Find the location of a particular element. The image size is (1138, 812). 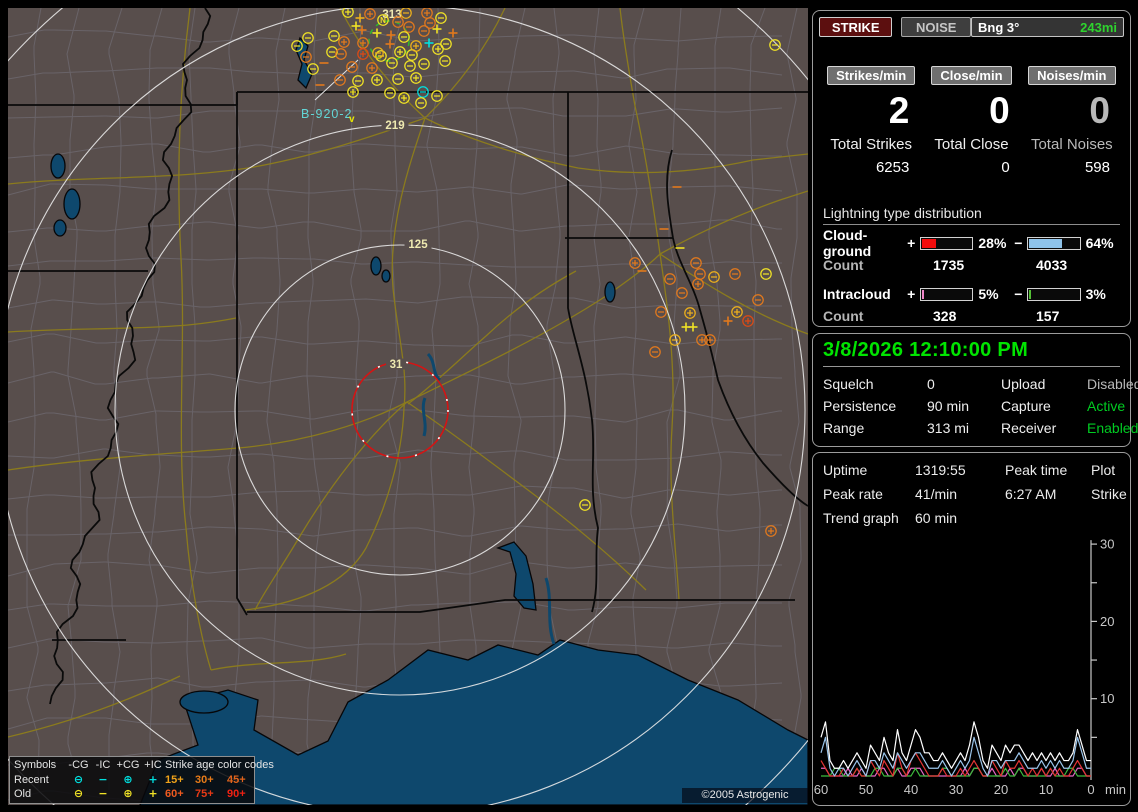

trend-graph-label: Trend graph is located at coordinates (861, 518).